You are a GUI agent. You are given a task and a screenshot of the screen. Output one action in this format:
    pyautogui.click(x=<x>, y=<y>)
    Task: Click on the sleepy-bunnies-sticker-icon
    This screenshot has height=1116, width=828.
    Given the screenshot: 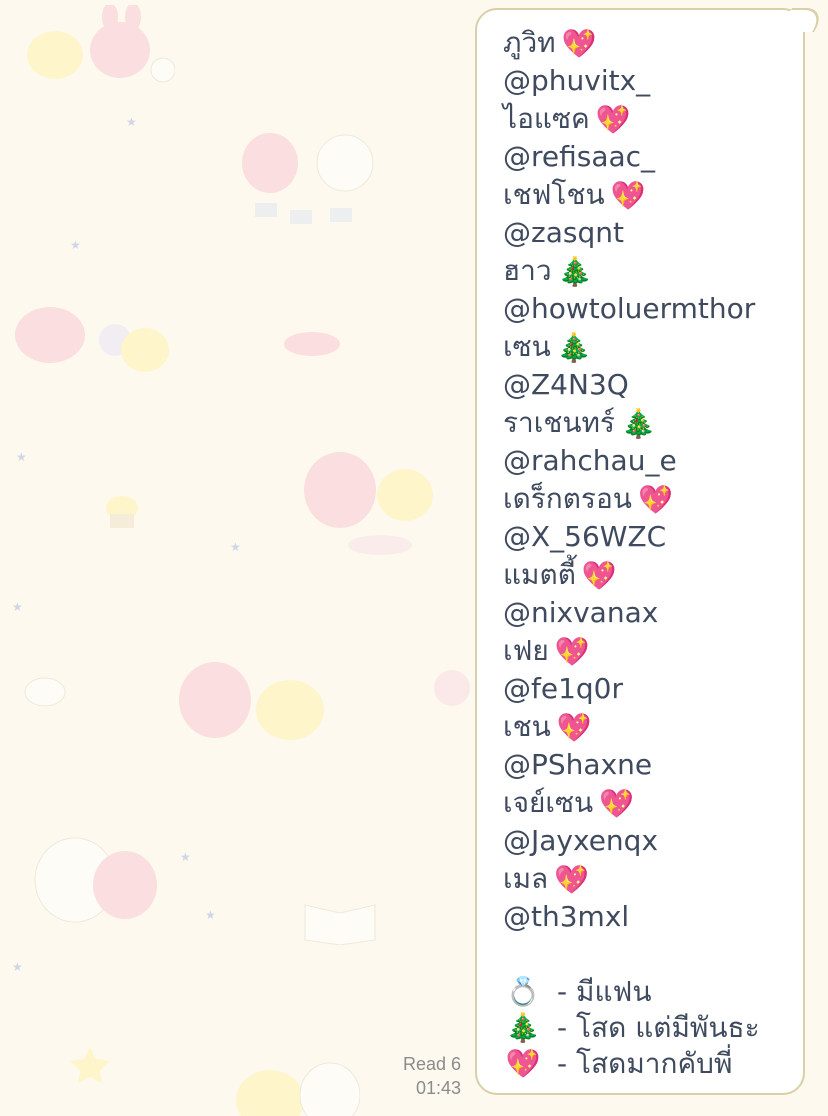 What is the action you would take?
    pyautogui.click(x=251, y=701)
    